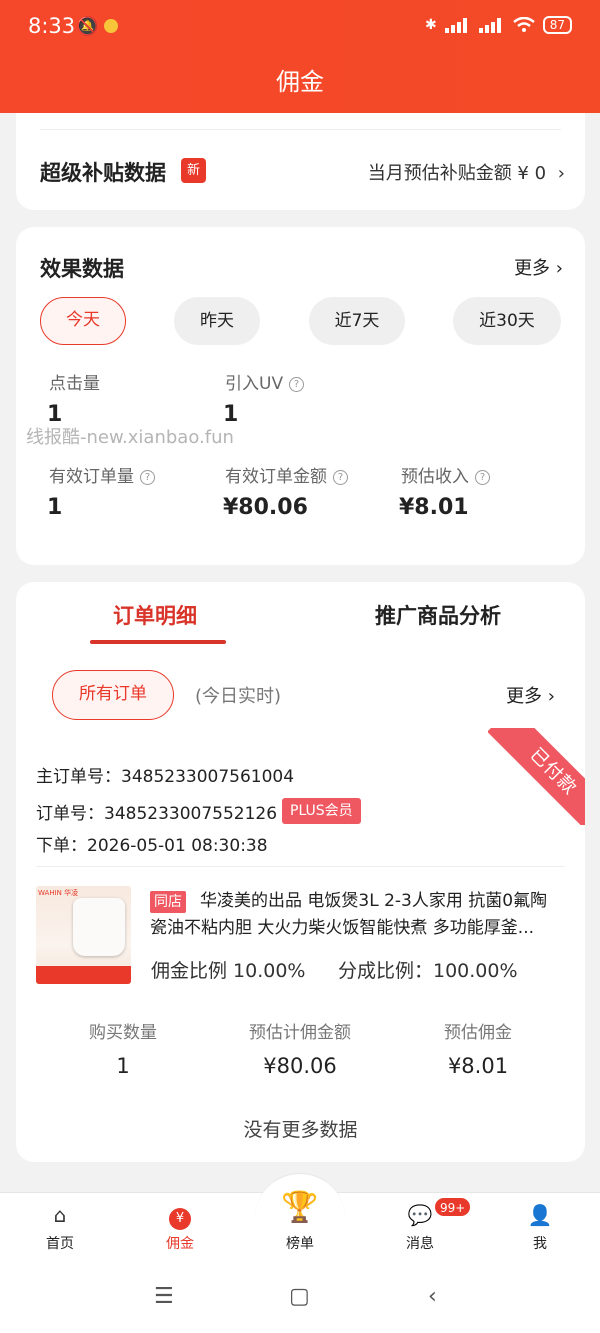 The image size is (600, 1333). I want to click on amount-value: ¥80.06, so click(265, 507).